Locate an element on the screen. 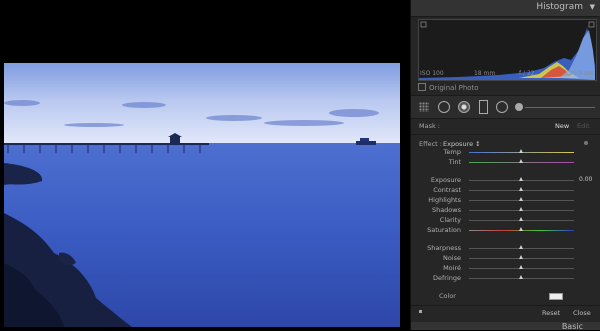  slider-label: Noise is located at coordinates (451, 258).